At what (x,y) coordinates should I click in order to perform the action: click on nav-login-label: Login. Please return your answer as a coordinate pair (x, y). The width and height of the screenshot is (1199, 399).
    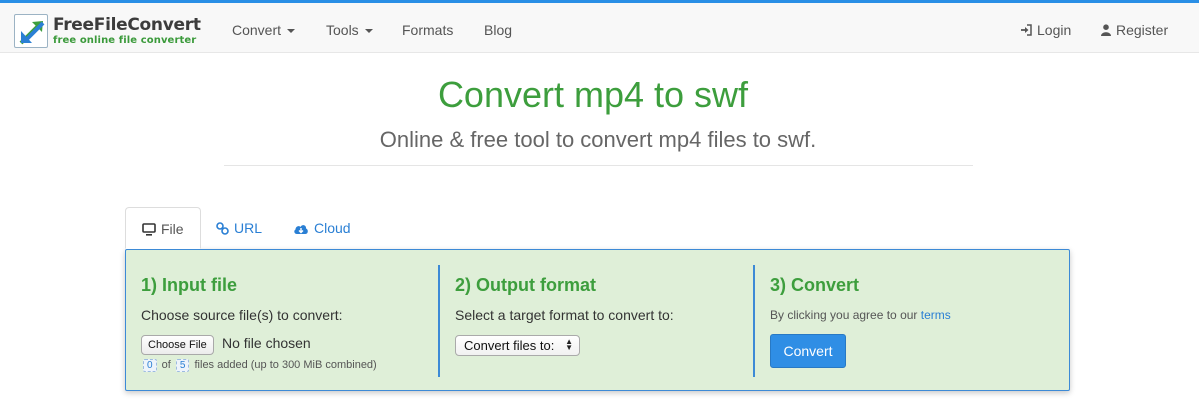
    Looking at the image, I should click on (1054, 30).